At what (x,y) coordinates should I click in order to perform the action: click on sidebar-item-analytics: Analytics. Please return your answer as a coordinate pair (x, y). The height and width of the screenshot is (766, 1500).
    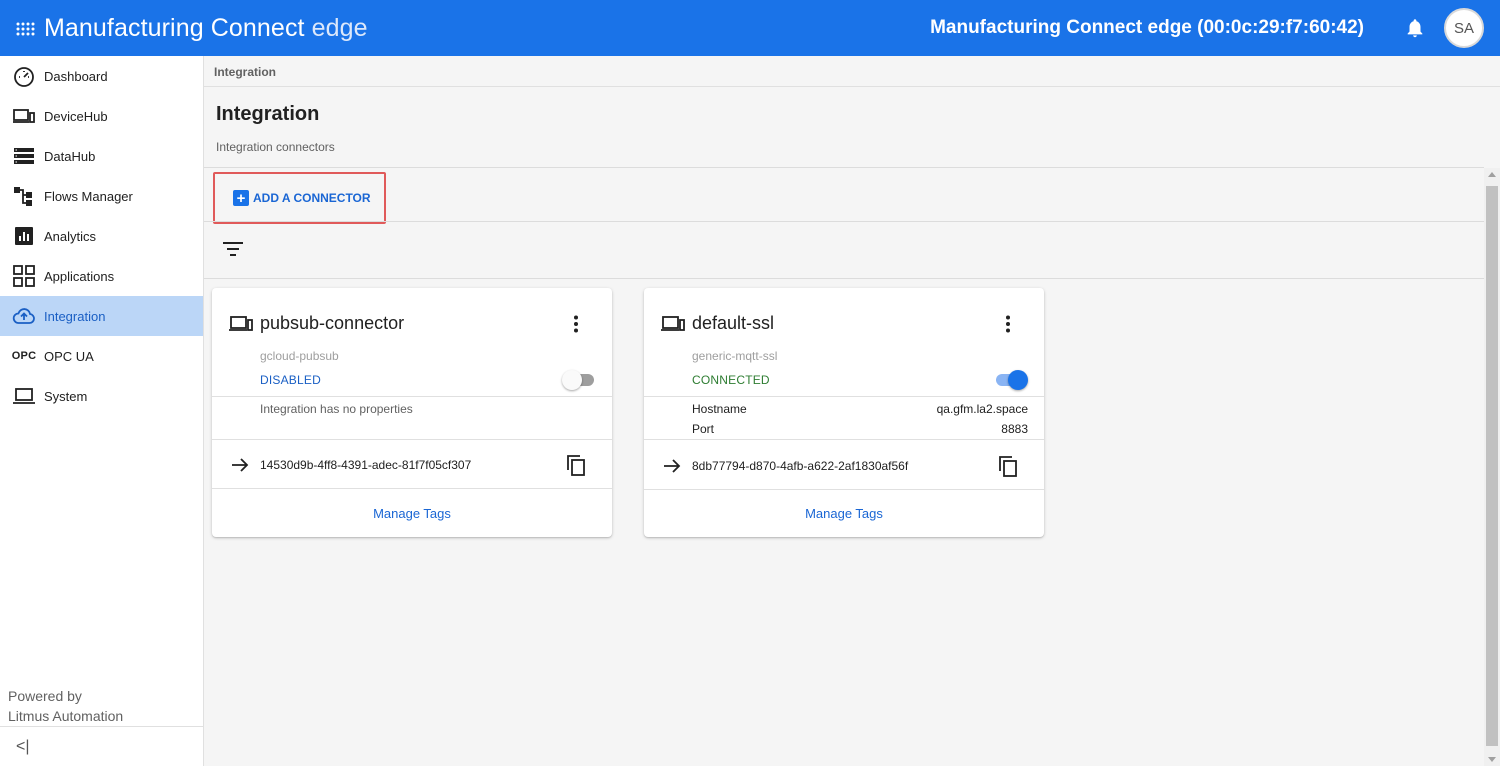
    Looking at the image, I should click on (101, 236).